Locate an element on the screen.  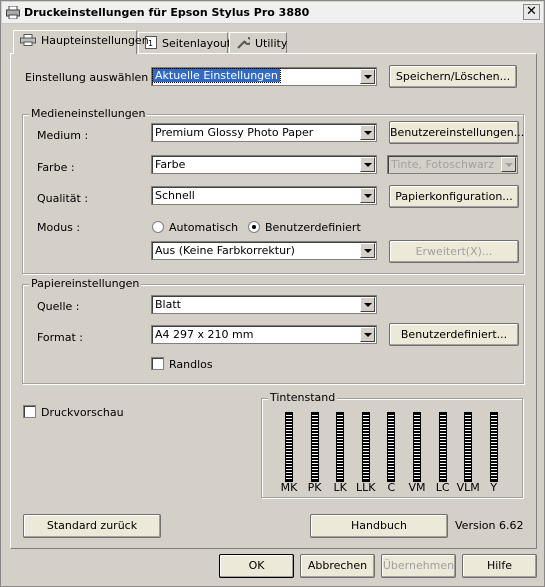
cancel-label: Abbrechen is located at coordinates (337, 565).